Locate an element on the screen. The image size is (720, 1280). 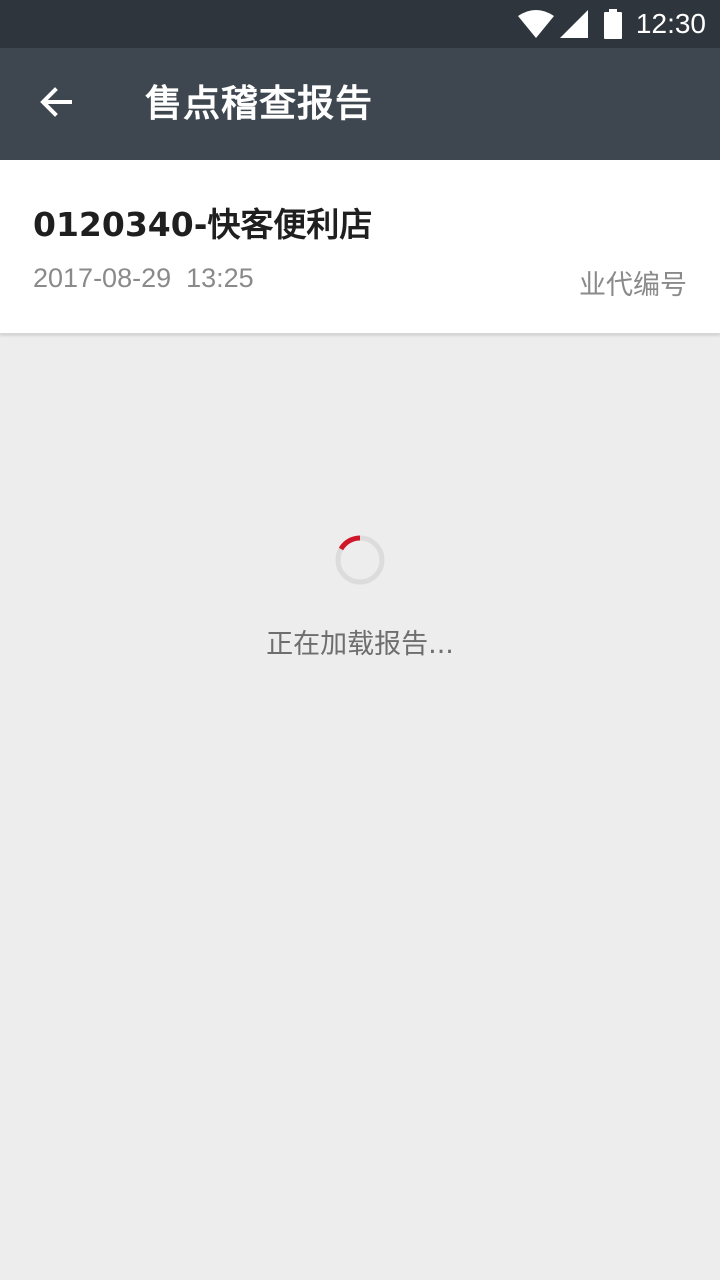
store-name: 0120340-快客便利店 is located at coordinates (203, 224).